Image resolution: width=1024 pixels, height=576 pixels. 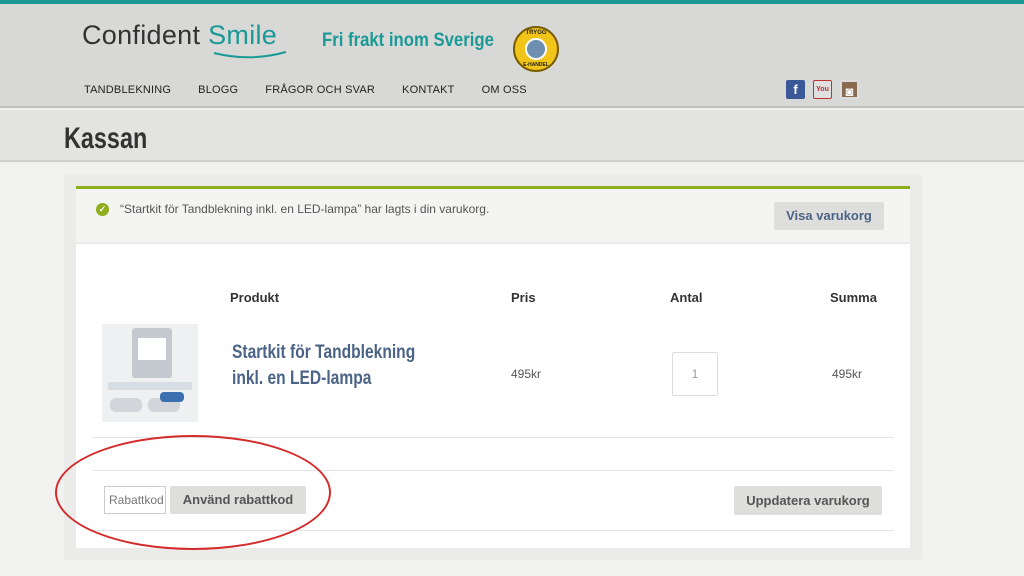 What do you see at coordinates (172, 397) in the screenshot?
I see `product-led-shape` at bounding box center [172, 397].